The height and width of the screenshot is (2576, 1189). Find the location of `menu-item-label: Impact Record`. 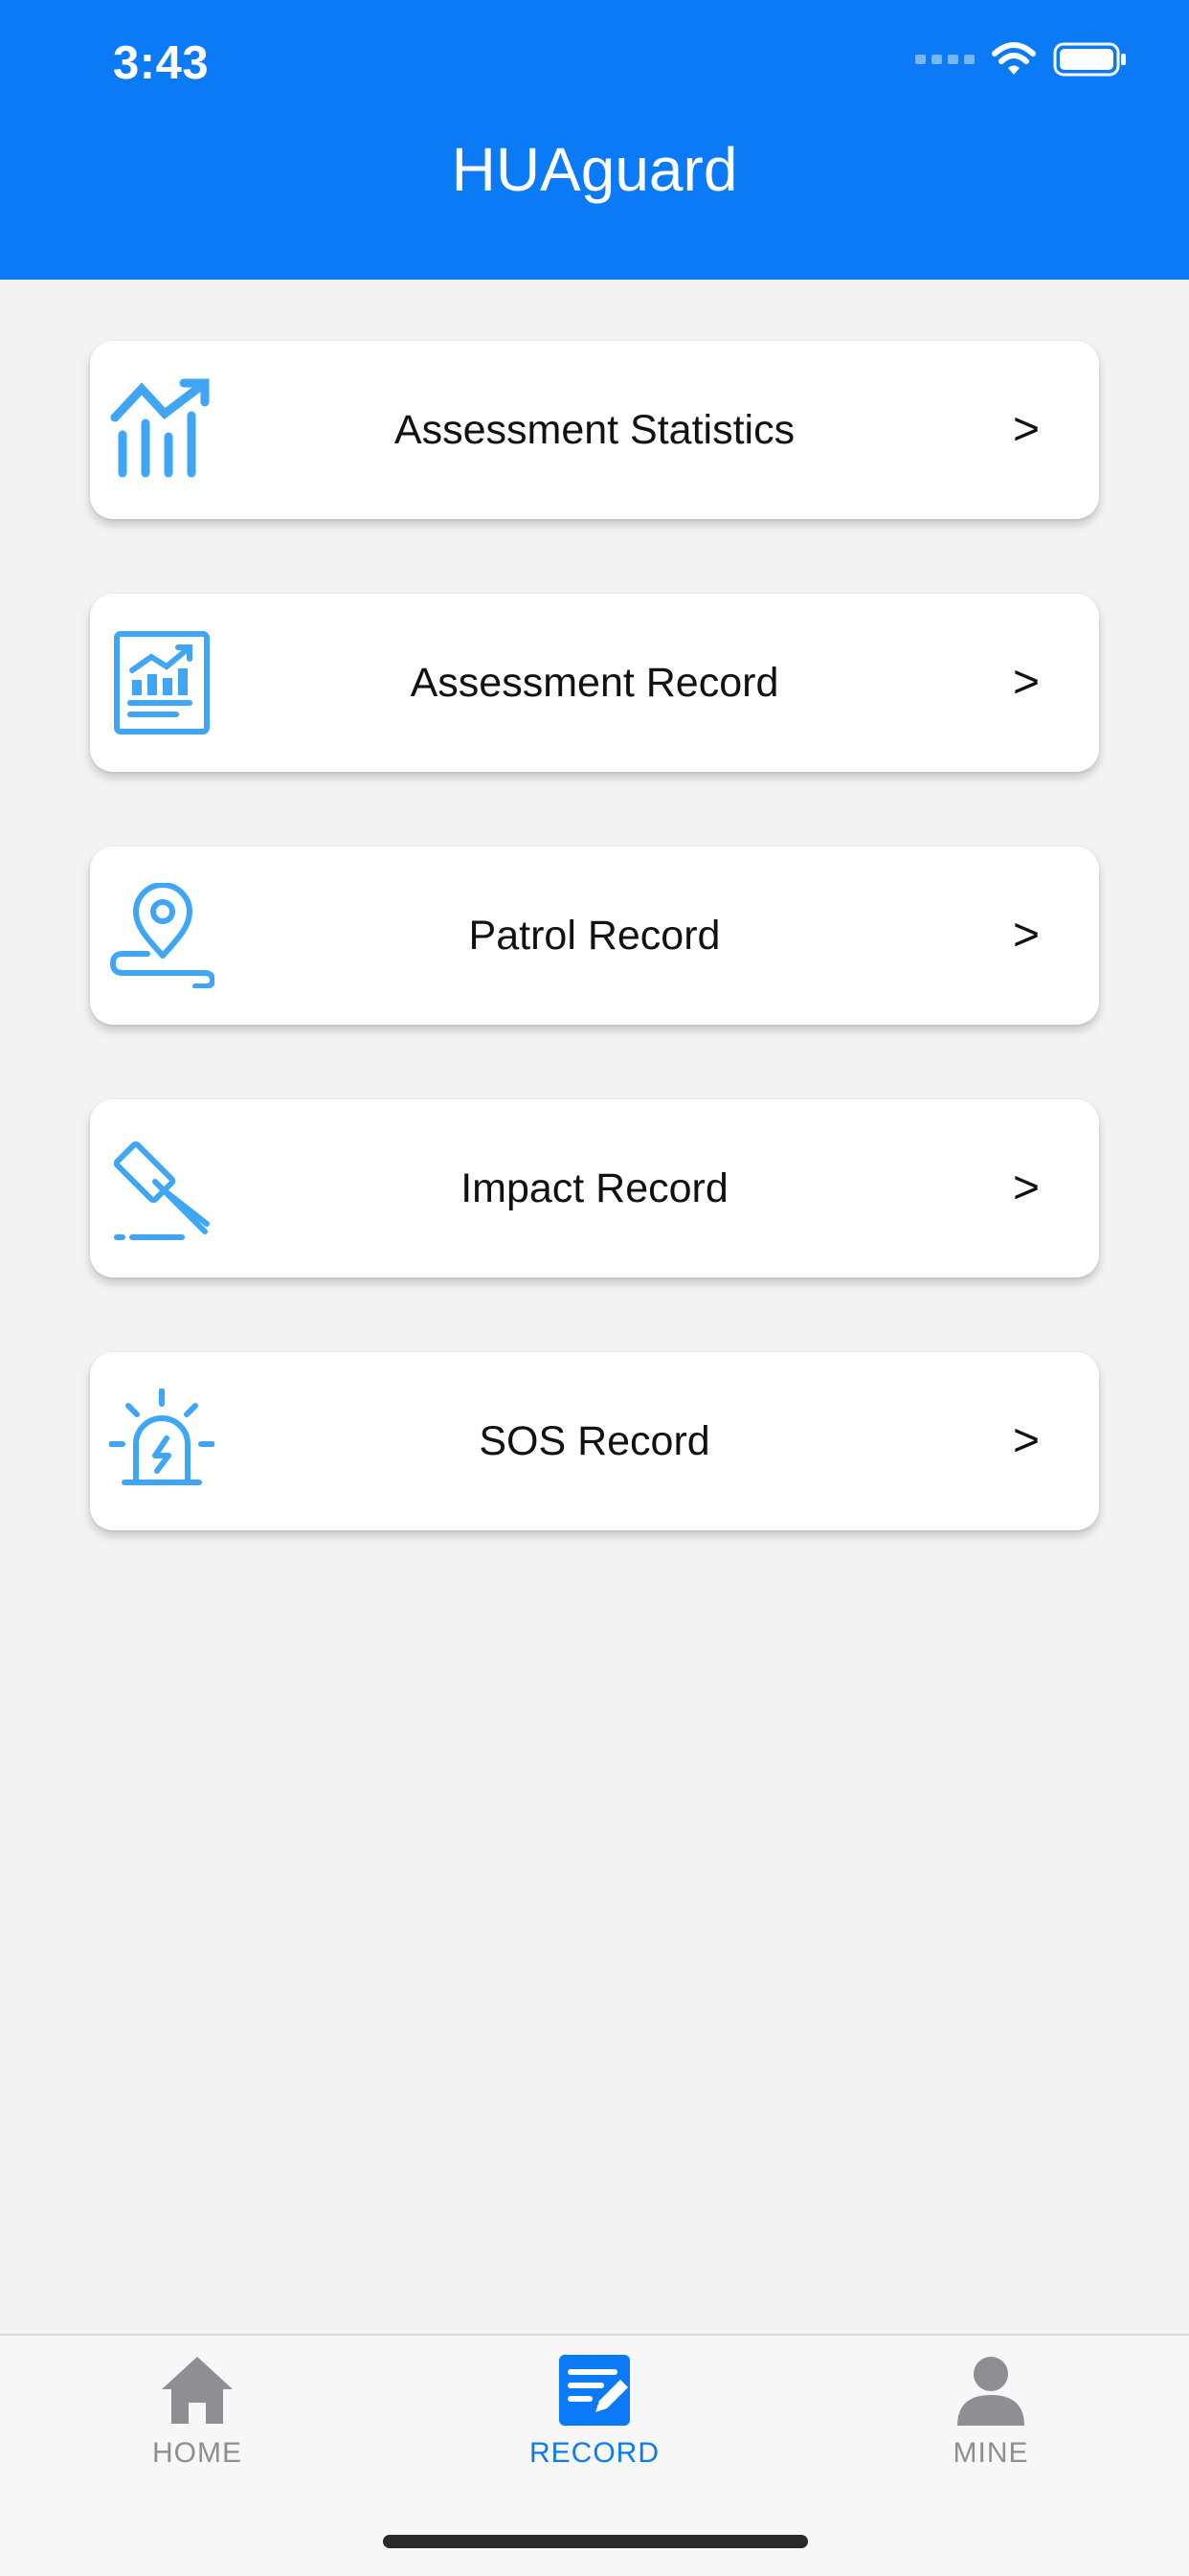

menu-item-label: Impact Record is located at coordinates (594, 1188).